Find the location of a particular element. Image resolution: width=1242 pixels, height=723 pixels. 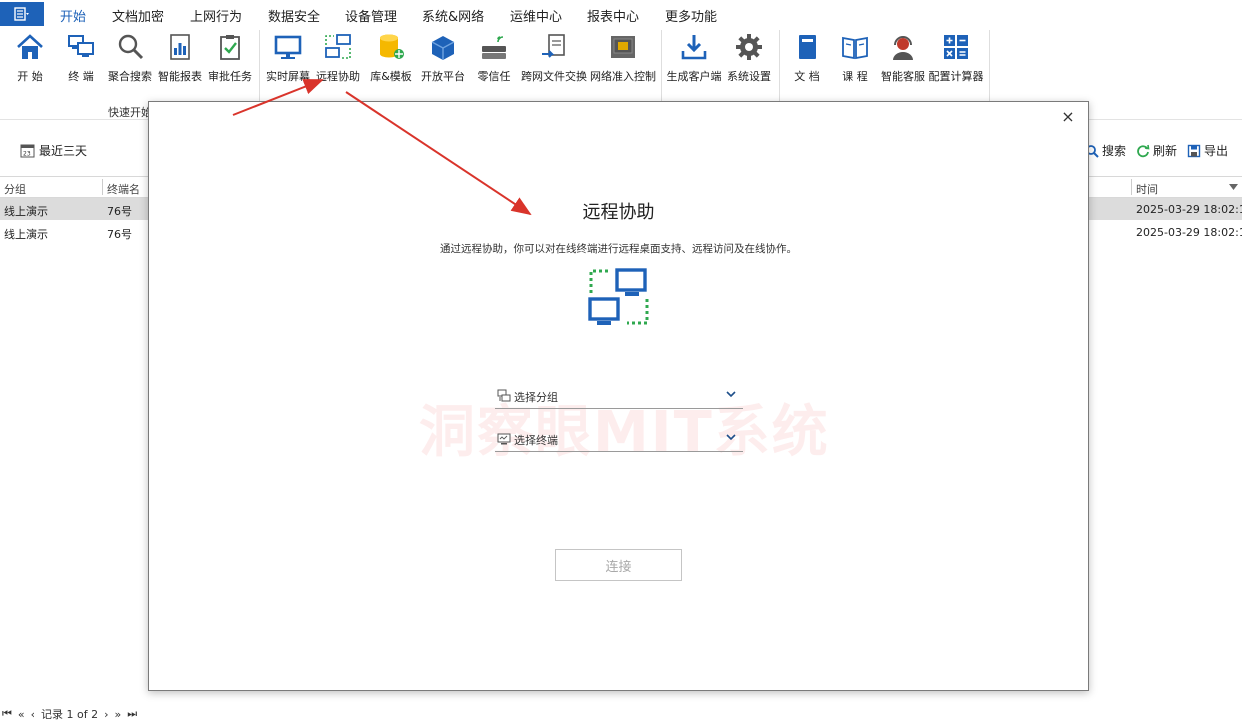

menu-tab-internet-behavior: 上网行为 is located at coordinates (216, 15).